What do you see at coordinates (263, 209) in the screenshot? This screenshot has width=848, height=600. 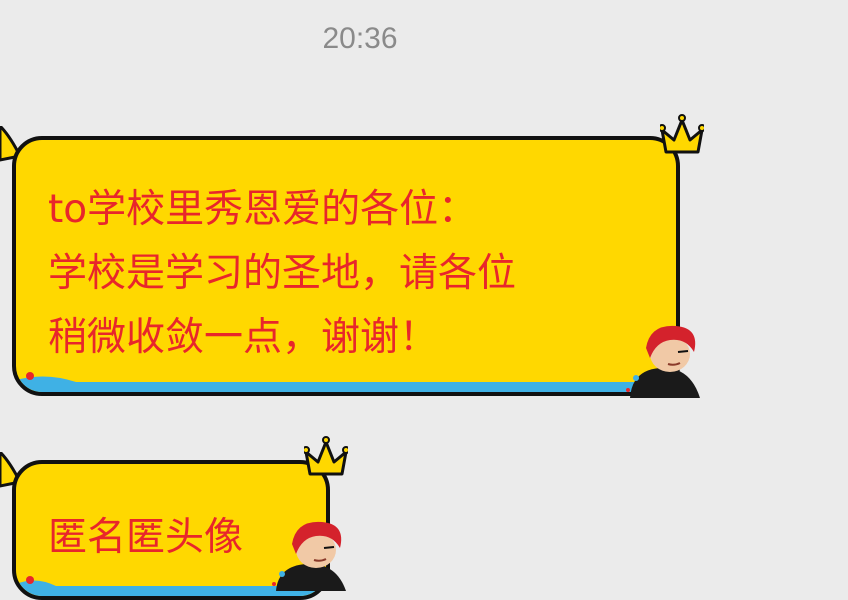 I see `bubble-text-line-1: to学校里秀恩爱的各位：` at bounding box center [263, 209].